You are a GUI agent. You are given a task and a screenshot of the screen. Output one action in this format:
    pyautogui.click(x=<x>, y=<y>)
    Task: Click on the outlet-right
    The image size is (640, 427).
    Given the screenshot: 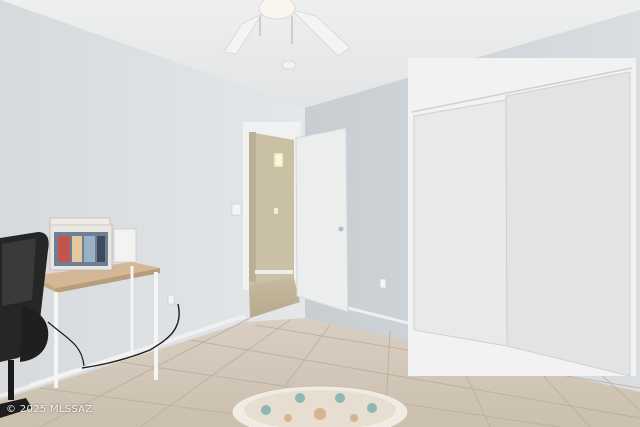 What is the action you would take?
    pyautogui.click(x=383, y=283)
    